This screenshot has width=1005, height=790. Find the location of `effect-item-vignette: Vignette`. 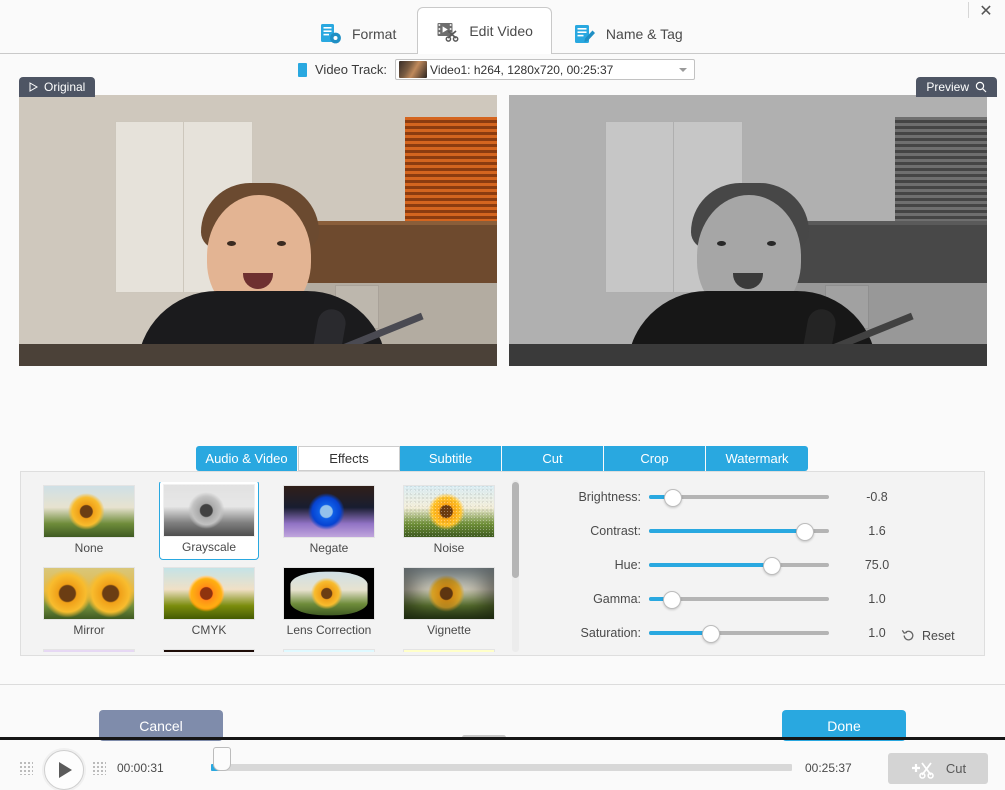

effect-item-vignette: Vignette is located at coordinates (449, 604).